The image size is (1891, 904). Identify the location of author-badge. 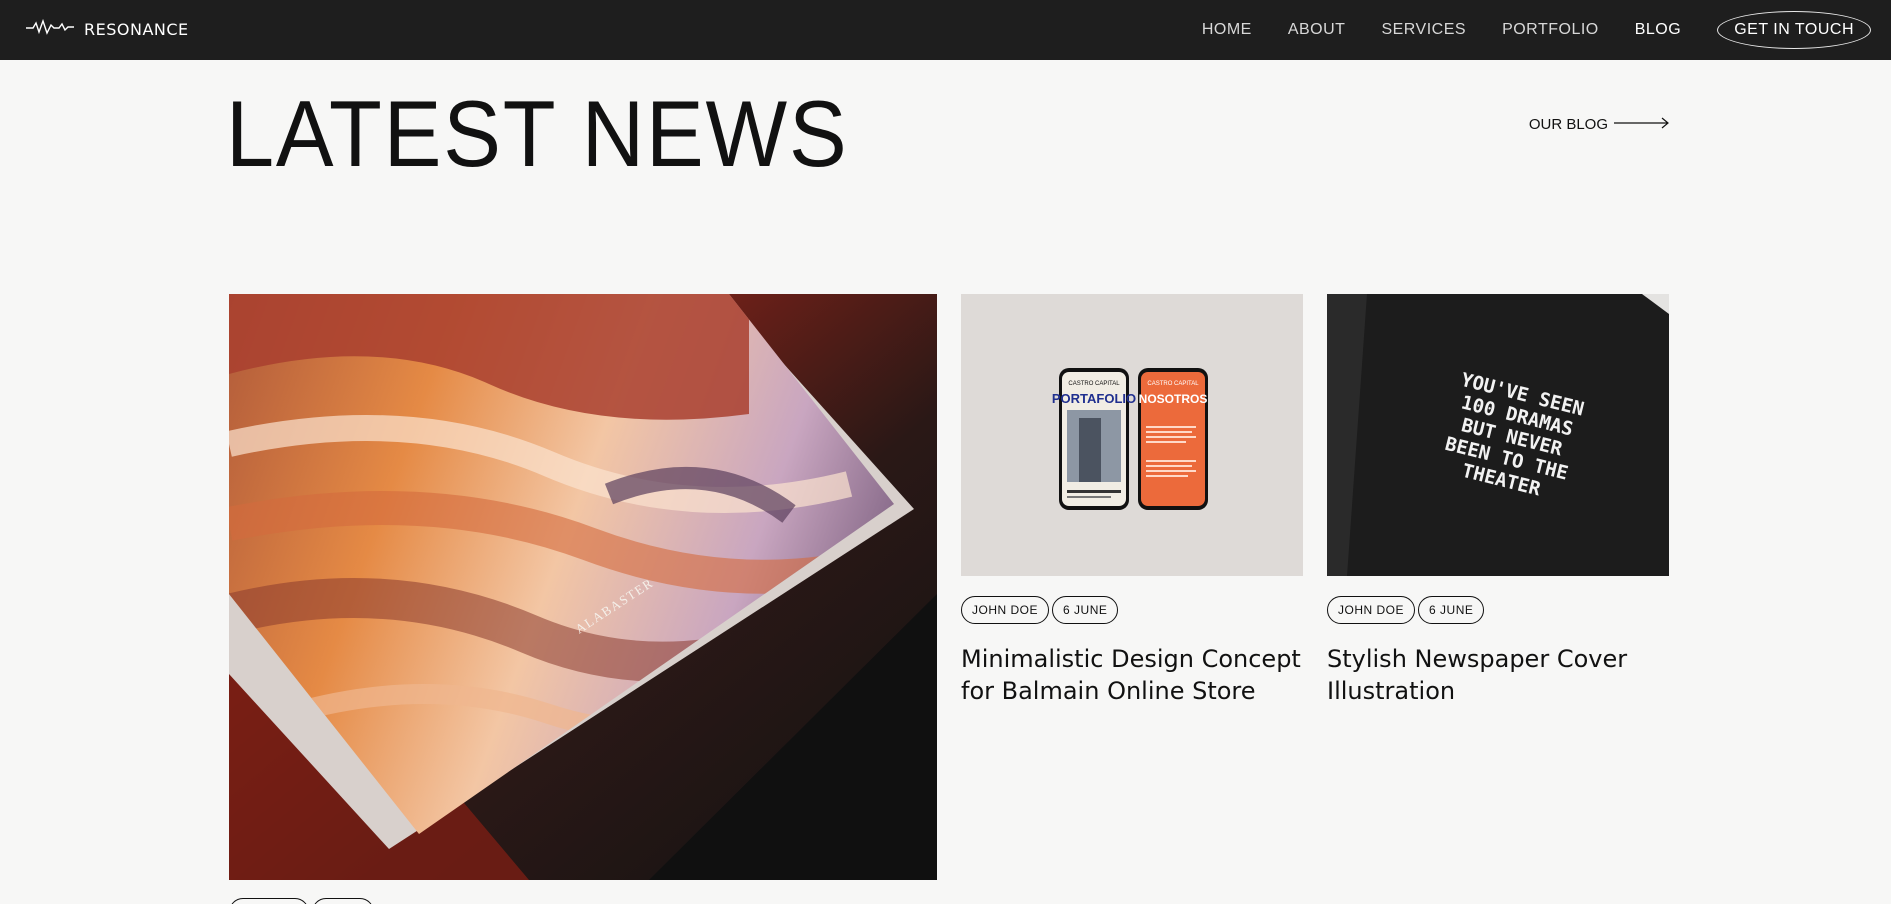
(269, 901).